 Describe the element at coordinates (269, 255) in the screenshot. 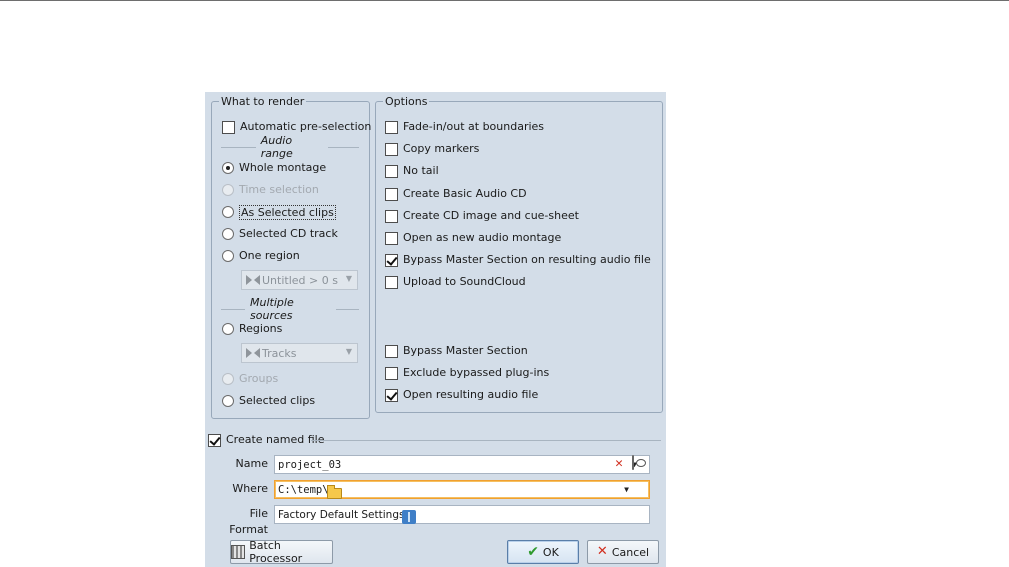

I see `radio-one-region-label: One region` at that location.